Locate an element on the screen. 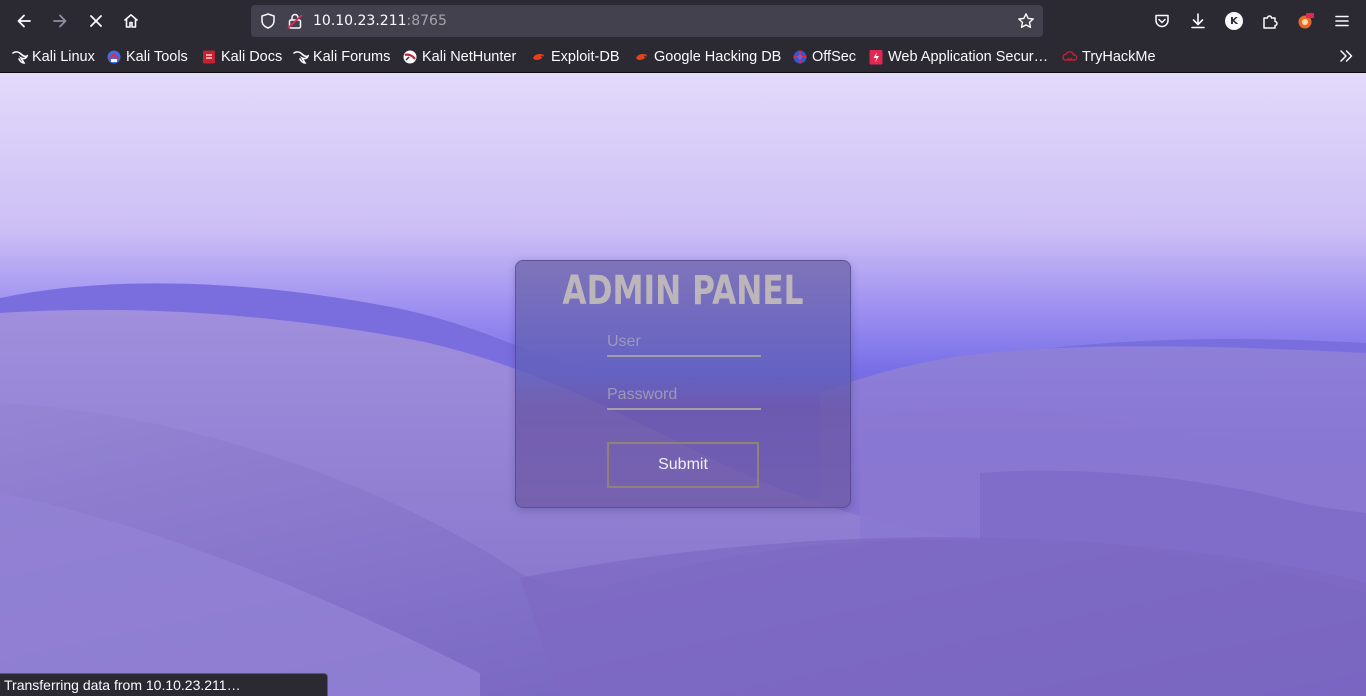  bookmark-tryhackme: TryHackMe is located at coordinates (1109, 57).